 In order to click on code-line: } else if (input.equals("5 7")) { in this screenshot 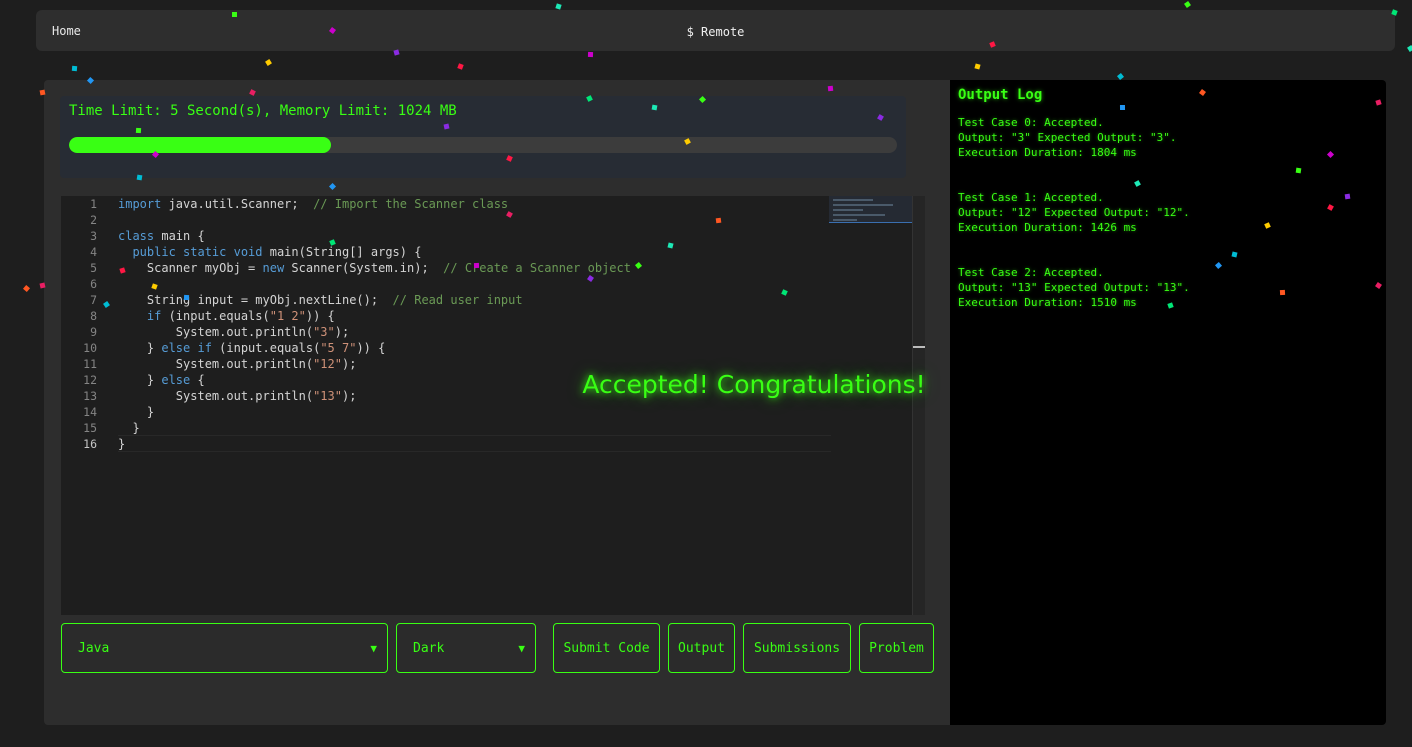, I will do `click(474, 348)`.